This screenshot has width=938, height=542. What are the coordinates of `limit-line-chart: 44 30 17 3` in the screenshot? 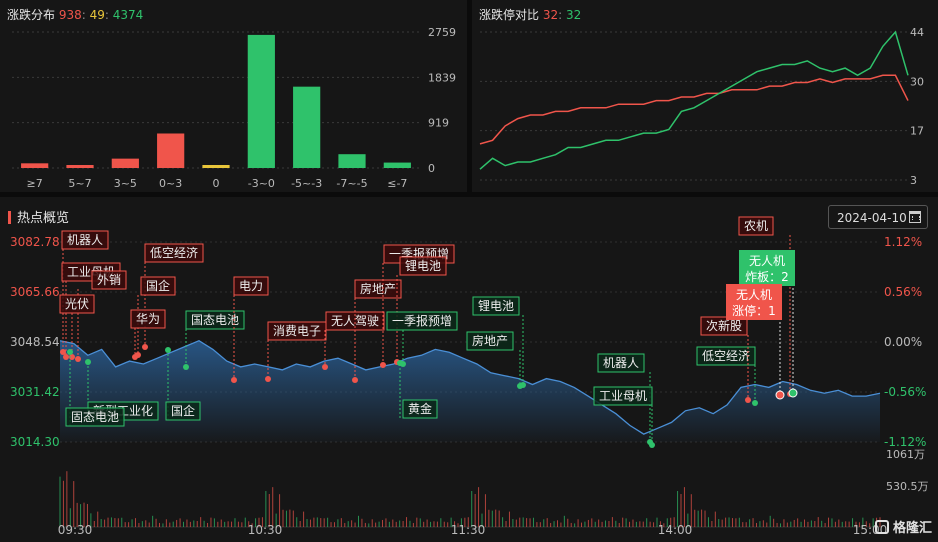 It's located at (701, 106).